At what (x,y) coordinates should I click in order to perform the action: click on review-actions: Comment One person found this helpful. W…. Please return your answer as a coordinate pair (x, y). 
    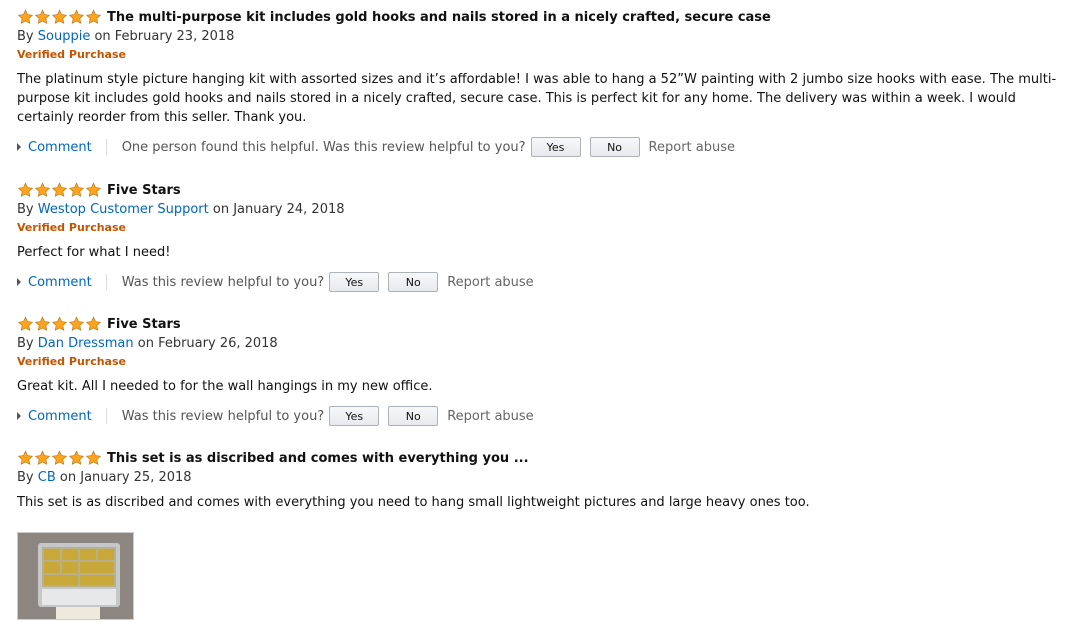
    Looking at the image, I should click on (539, 147).